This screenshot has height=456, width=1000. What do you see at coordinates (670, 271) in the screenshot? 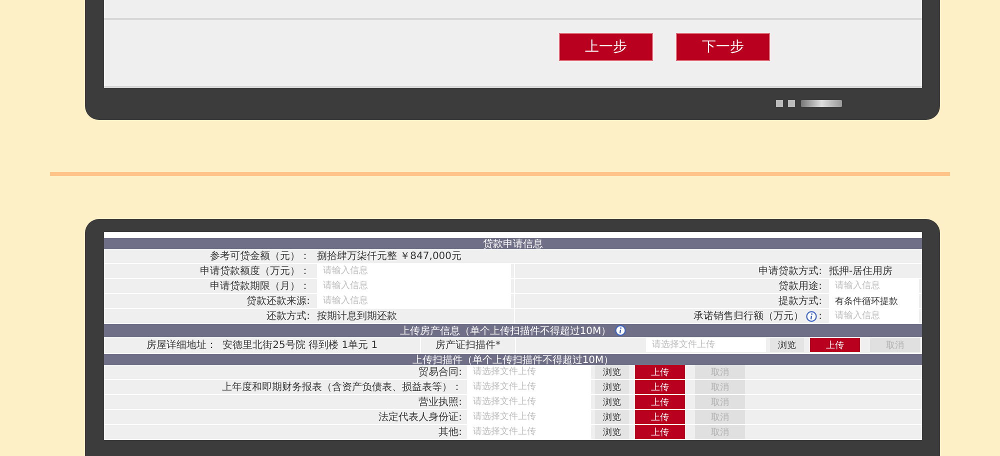
I see `field-label: 申请贷款方式:` at bounding box center [670, 271].